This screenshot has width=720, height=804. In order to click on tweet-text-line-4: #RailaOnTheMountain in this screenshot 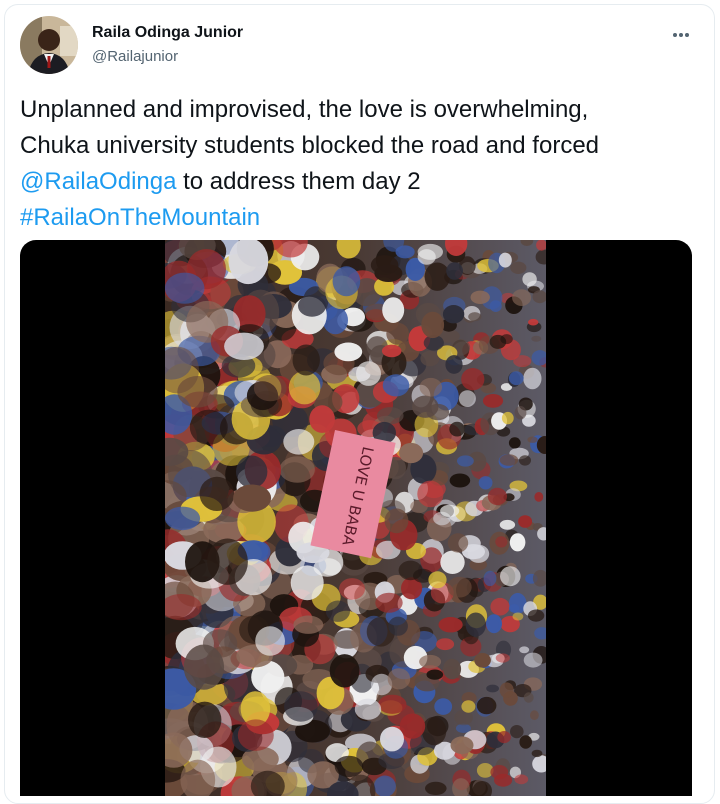, I will do `click(360, 218)`.